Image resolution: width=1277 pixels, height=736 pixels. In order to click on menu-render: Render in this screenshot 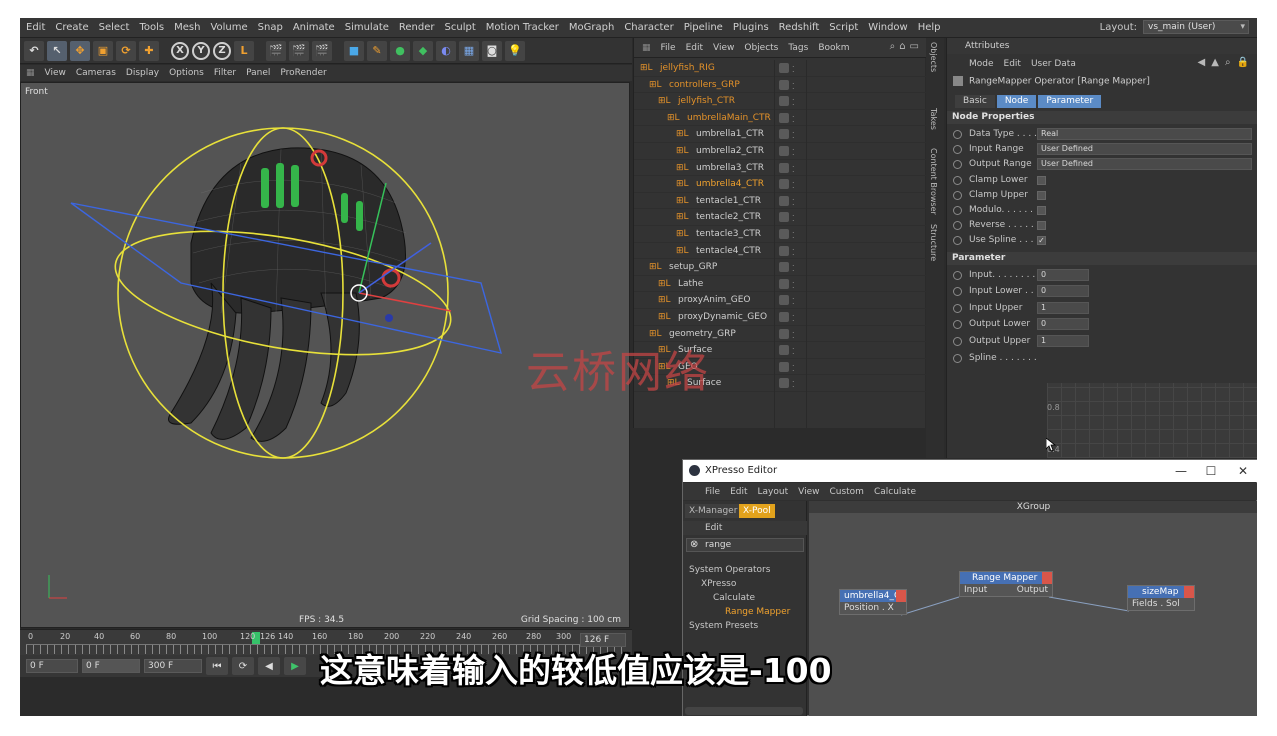, I will do `click(417, 27)`.